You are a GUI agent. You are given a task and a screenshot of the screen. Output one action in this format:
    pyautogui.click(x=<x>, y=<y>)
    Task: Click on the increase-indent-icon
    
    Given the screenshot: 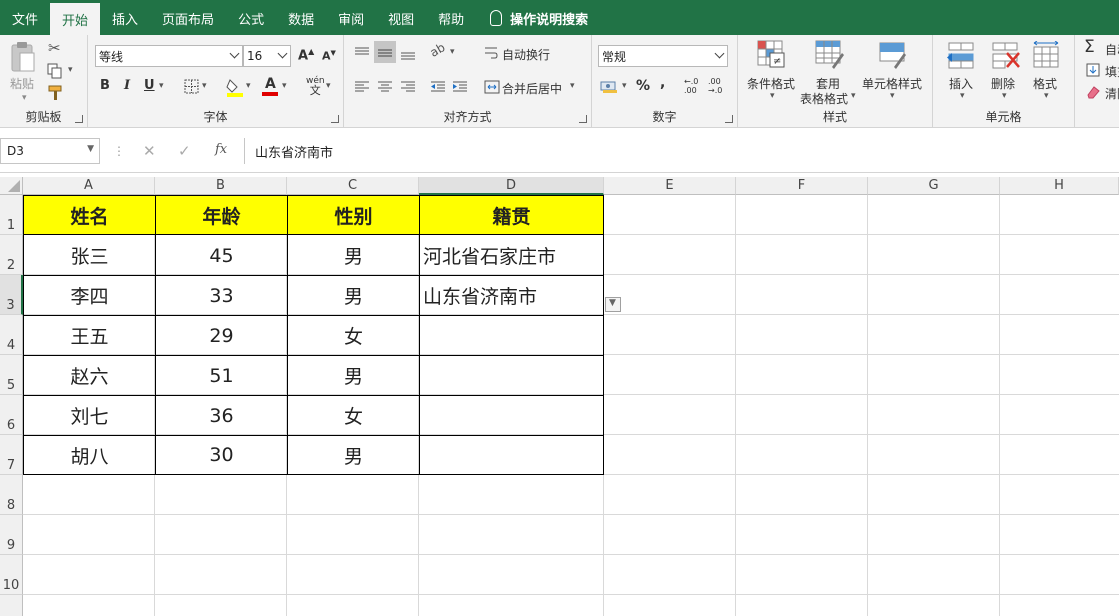 What is the action you would take?
    pyautogui.click(x=460, y=87)
    